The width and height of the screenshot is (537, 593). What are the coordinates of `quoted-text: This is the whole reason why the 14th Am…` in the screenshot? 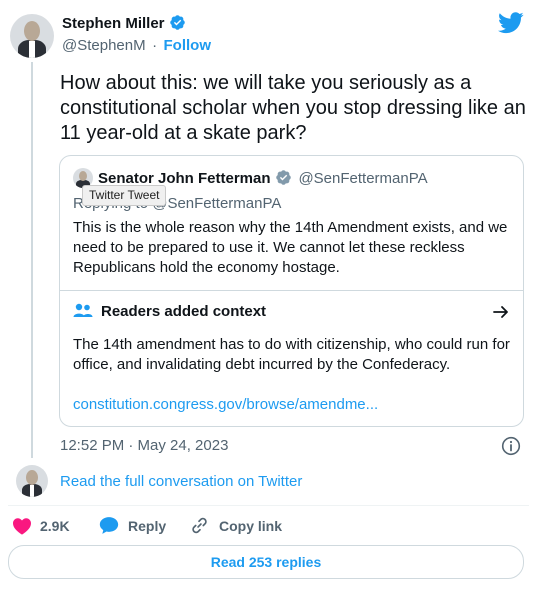 It's located at (290, 247).